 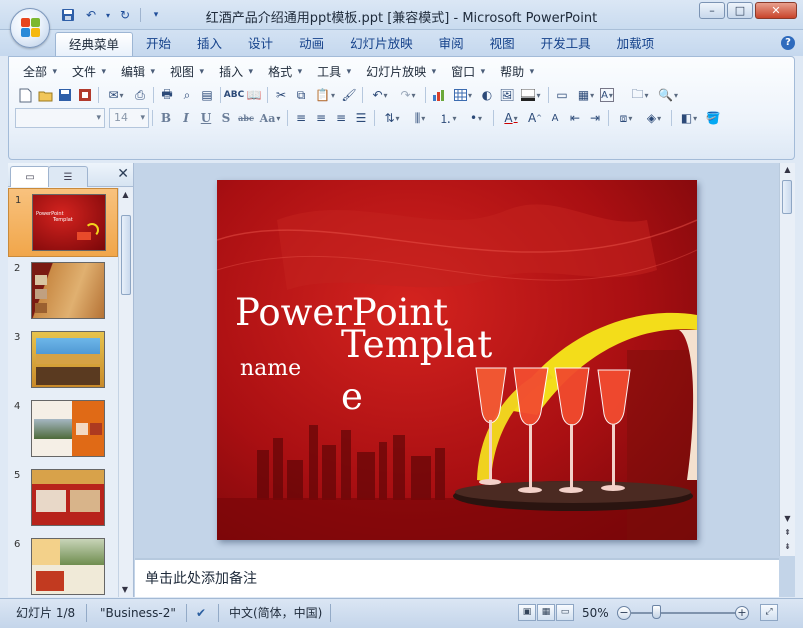 What do you see at coordinates (397, 72) in the screenshot?
I see `menu-slideshow: 幻灯片放映` at bounding box center [397, 72].